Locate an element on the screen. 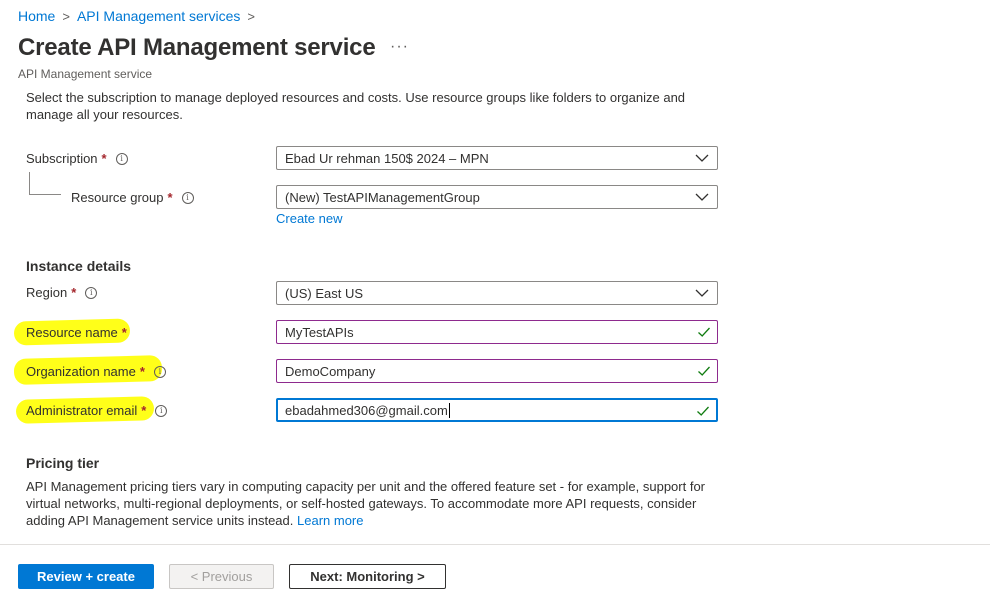 The width and height of the screenshot is (990, 604). tree-connector-vertical is located at coordinates (29, 183).